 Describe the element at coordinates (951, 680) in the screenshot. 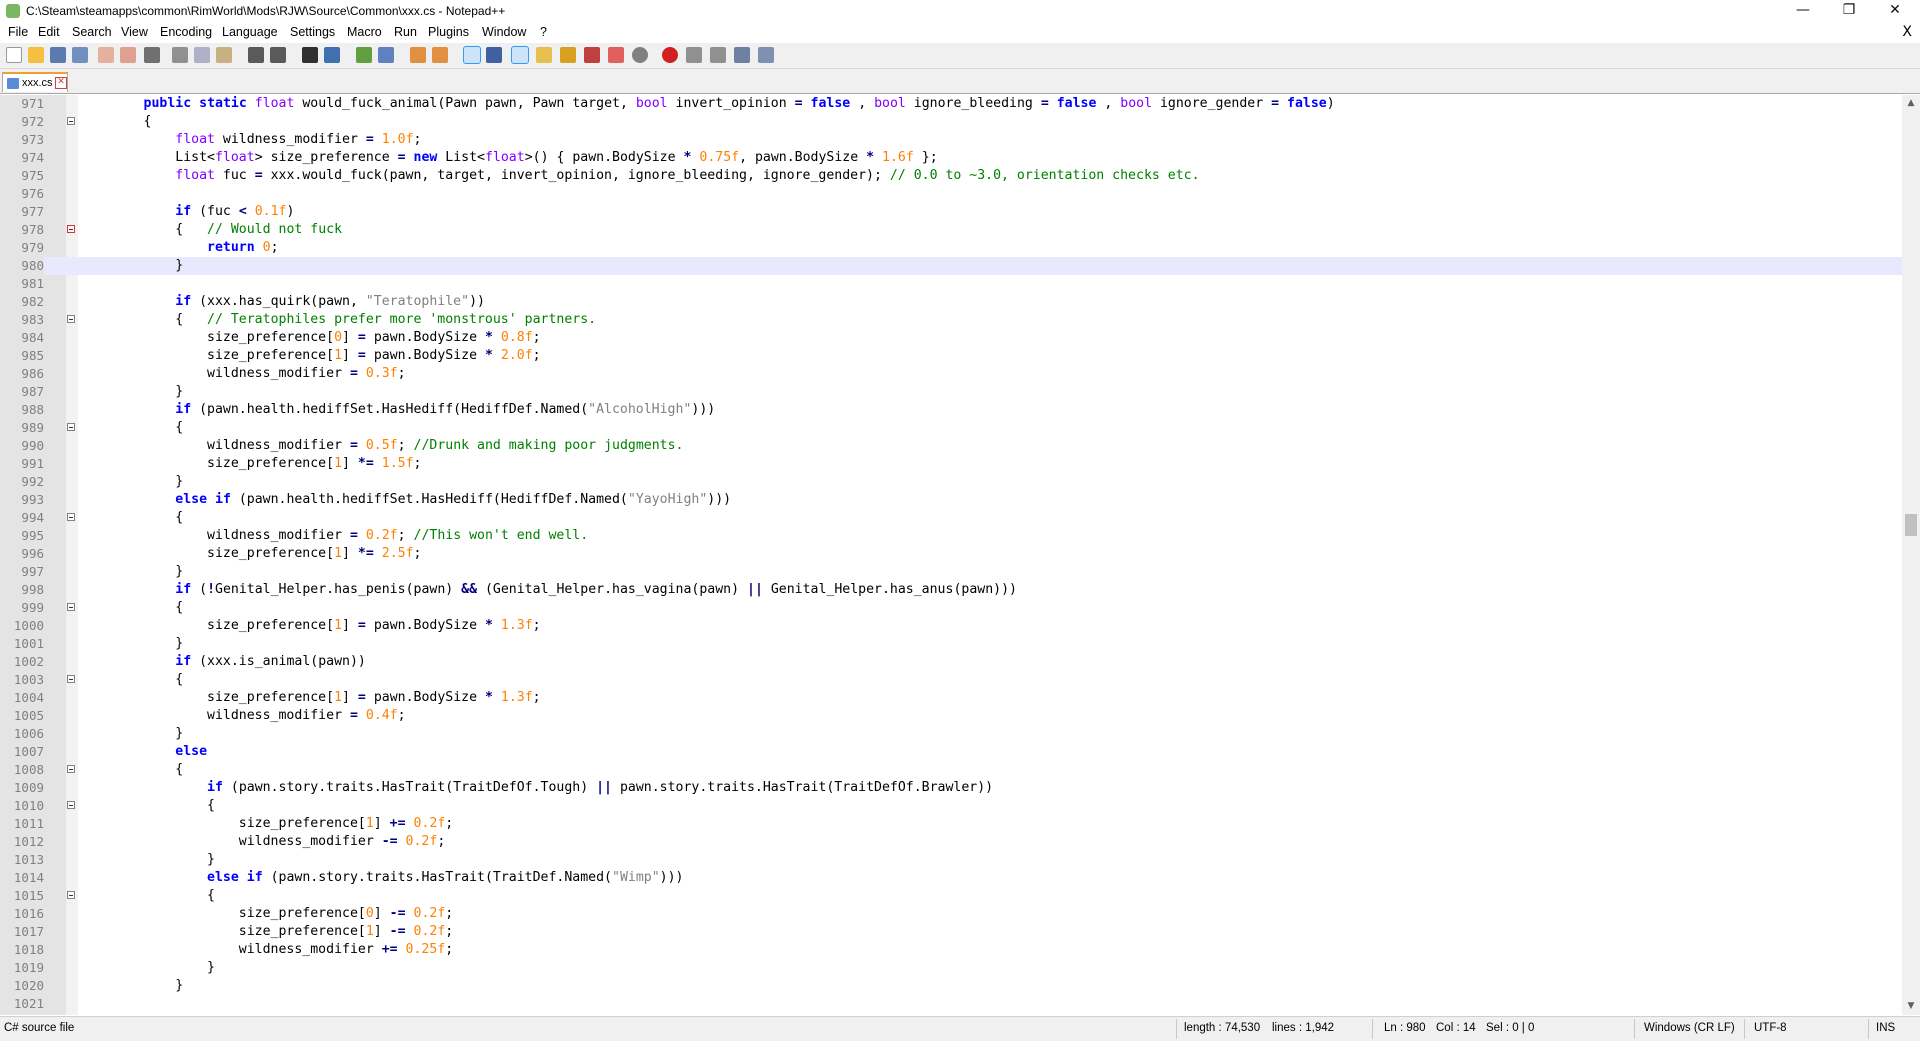

I see `code-line: 1003 {` at that location.